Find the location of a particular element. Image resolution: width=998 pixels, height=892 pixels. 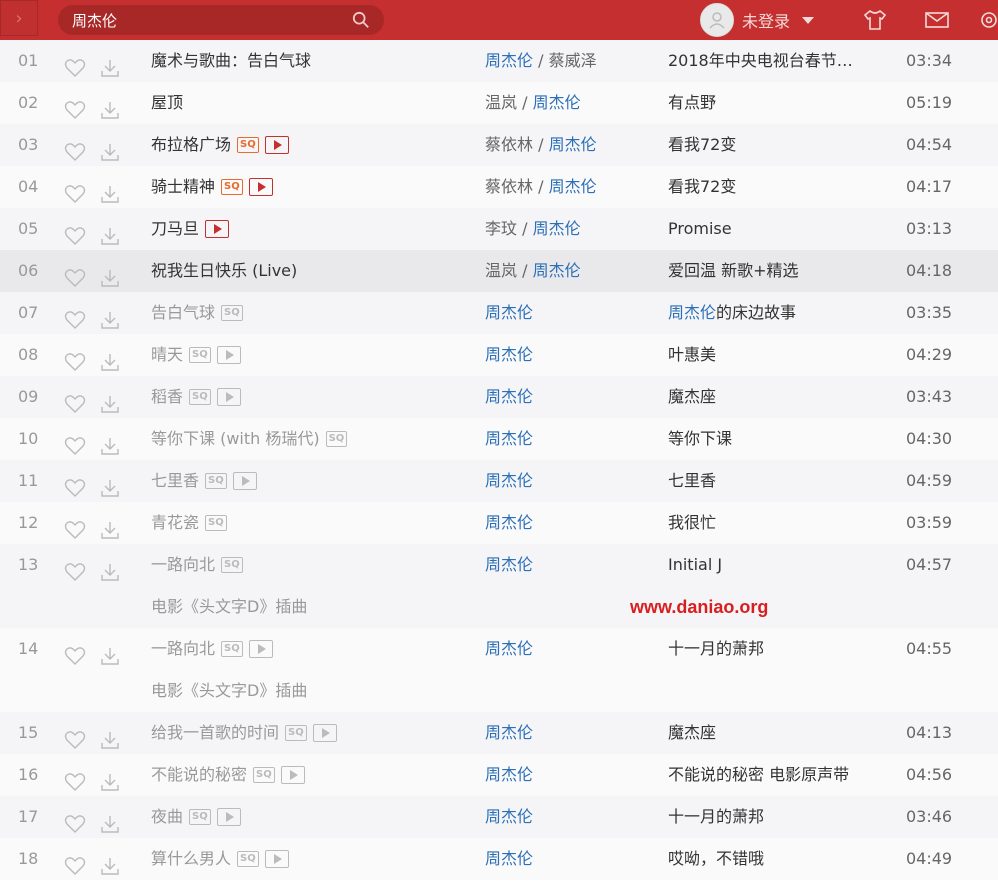

album-cell: Promise is located at coordinates (700, 229).